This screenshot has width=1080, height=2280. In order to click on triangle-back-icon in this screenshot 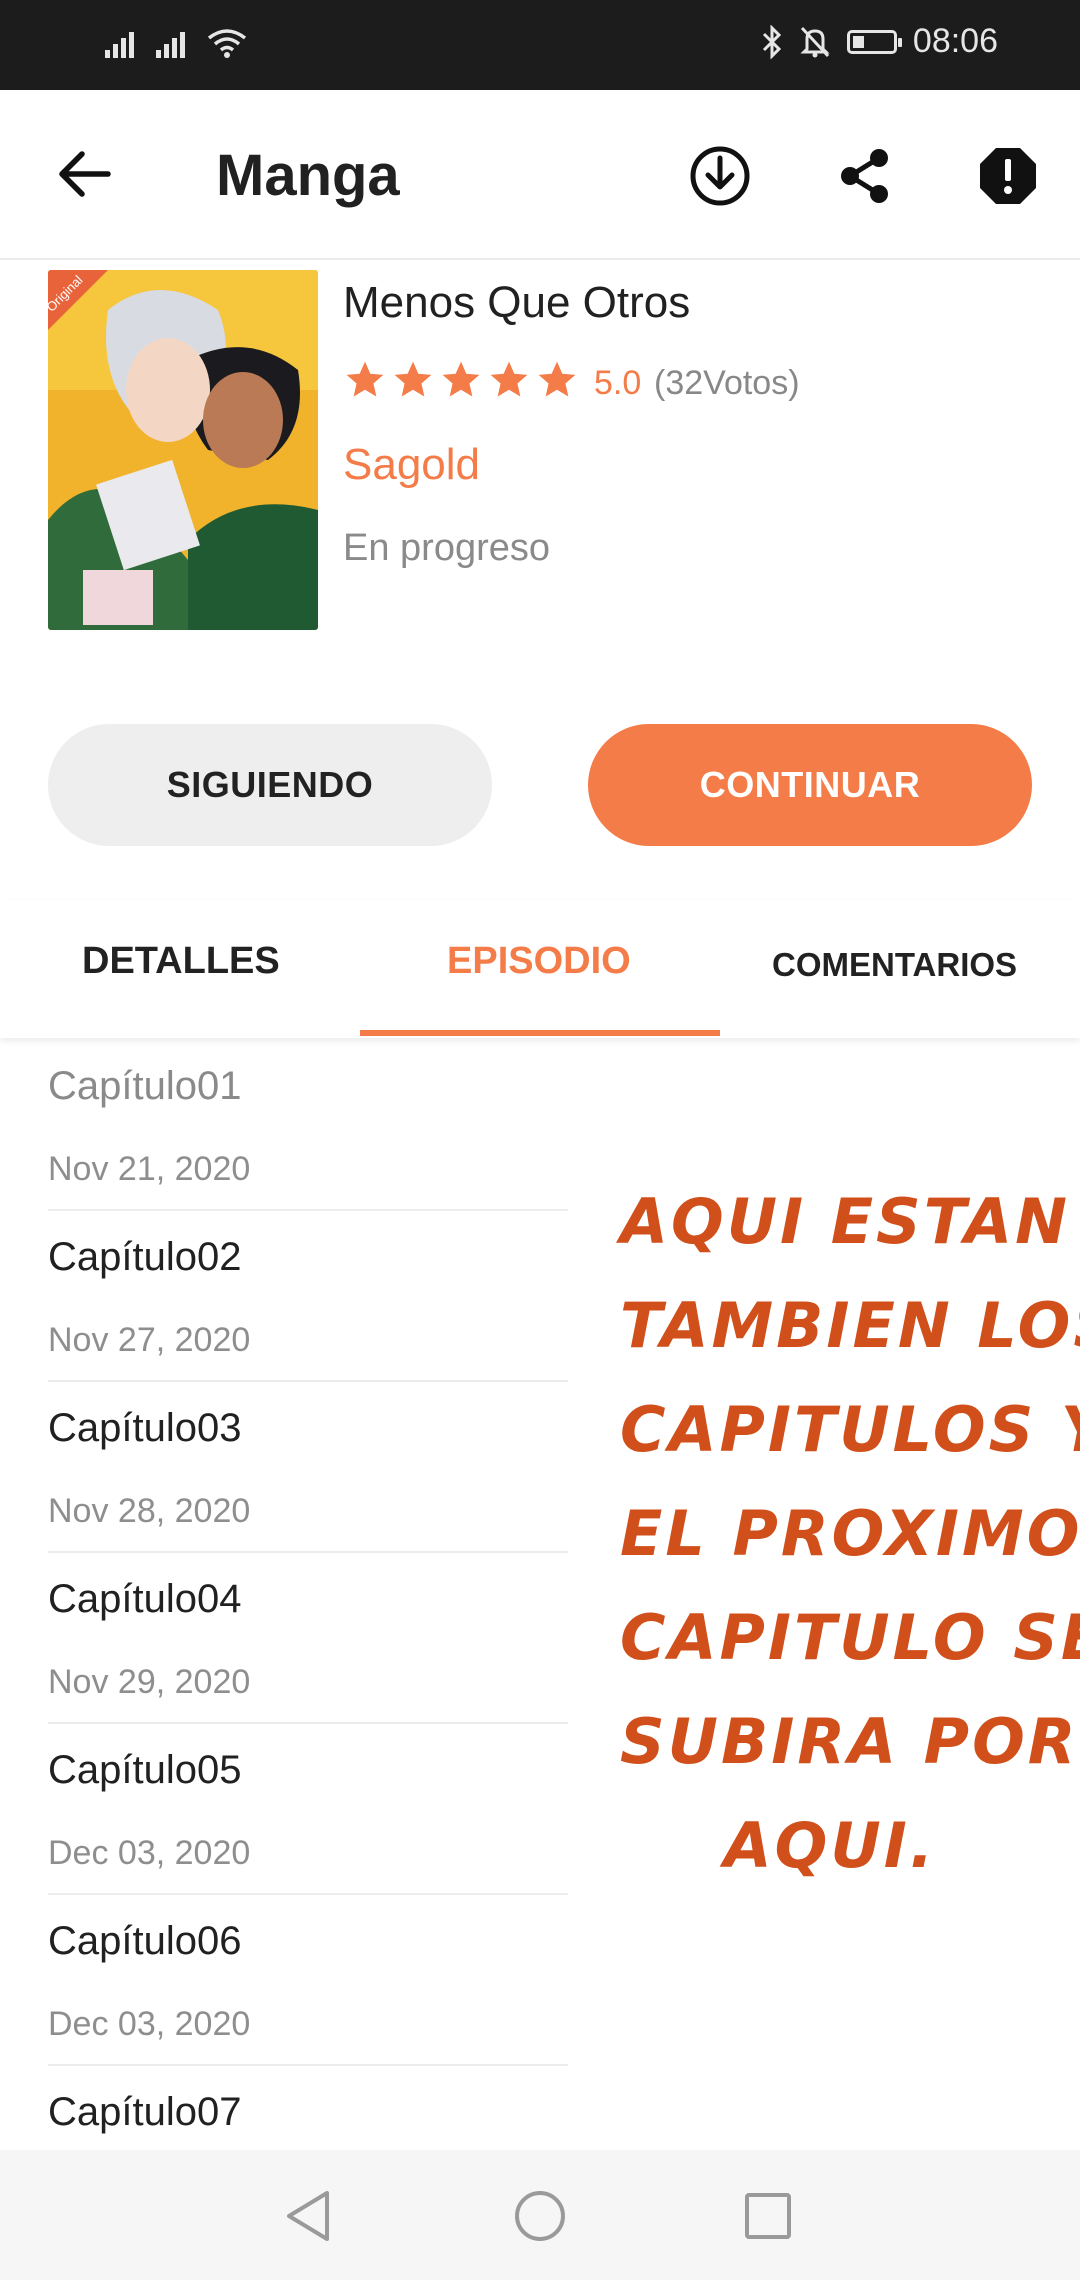, I will do `click(308, 2216)`.